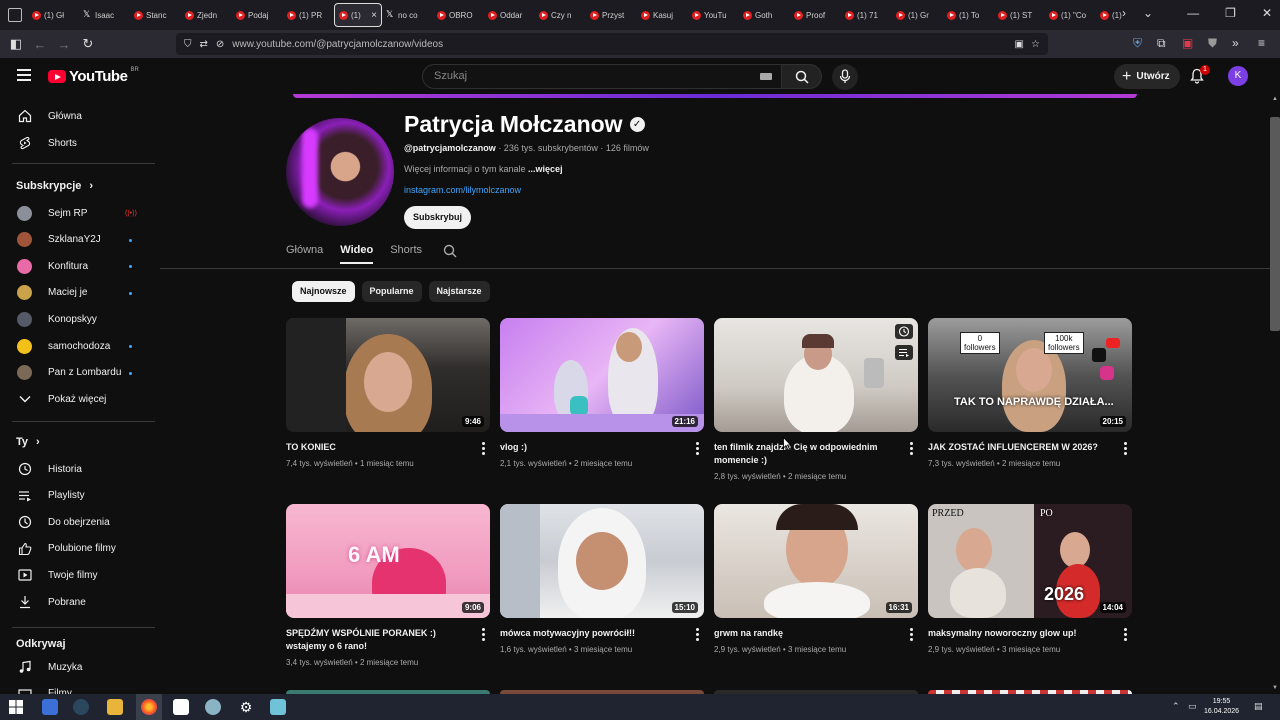 Image resolution: width=1280 pixels, height=720 pixels. What do you see at coordinates (1275, 224) in the screenshot?
I see `scrollbar-thumb` at bounding box center [1275, 224].